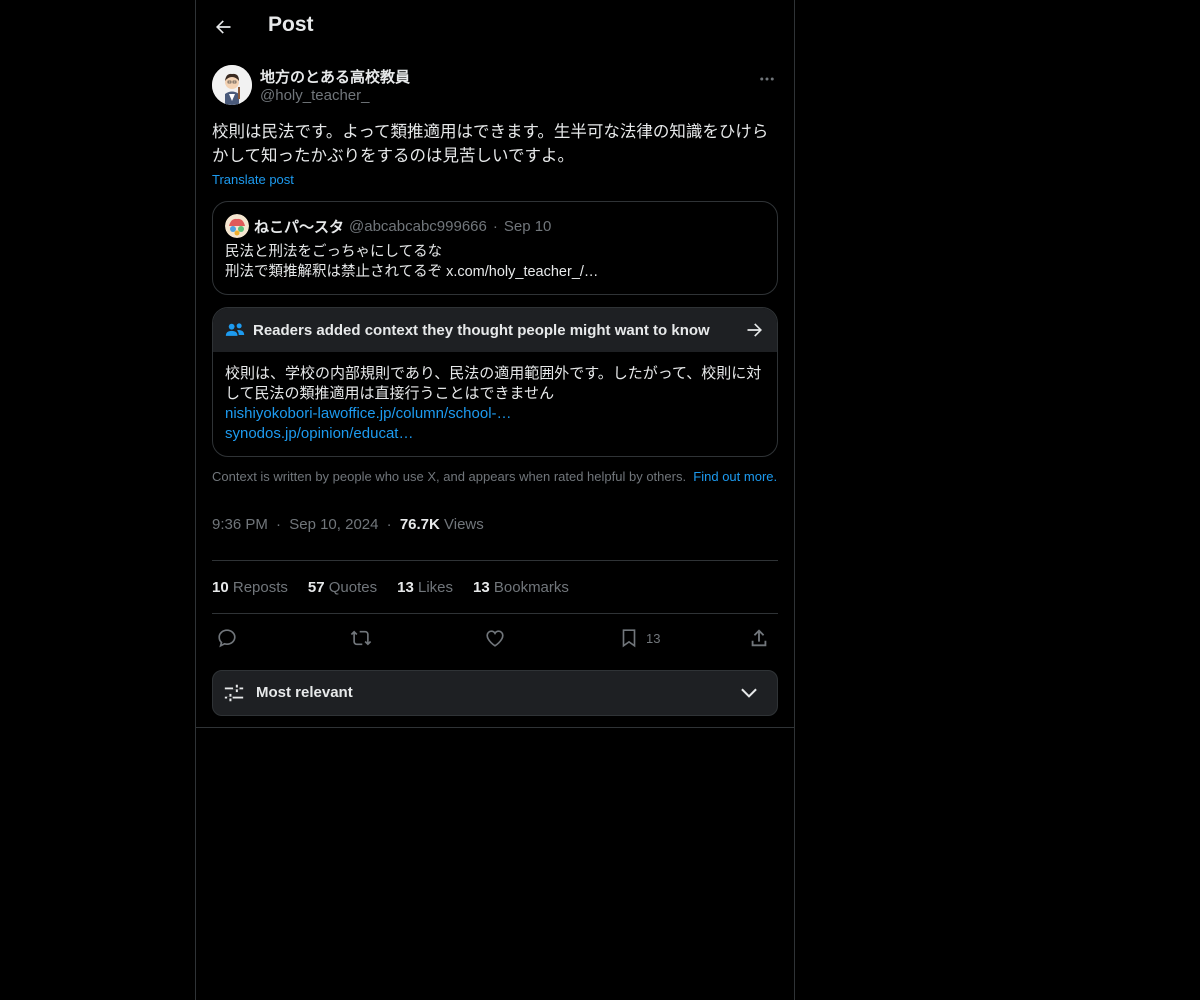  I want to click on quote-avatar, so click(237, 226).